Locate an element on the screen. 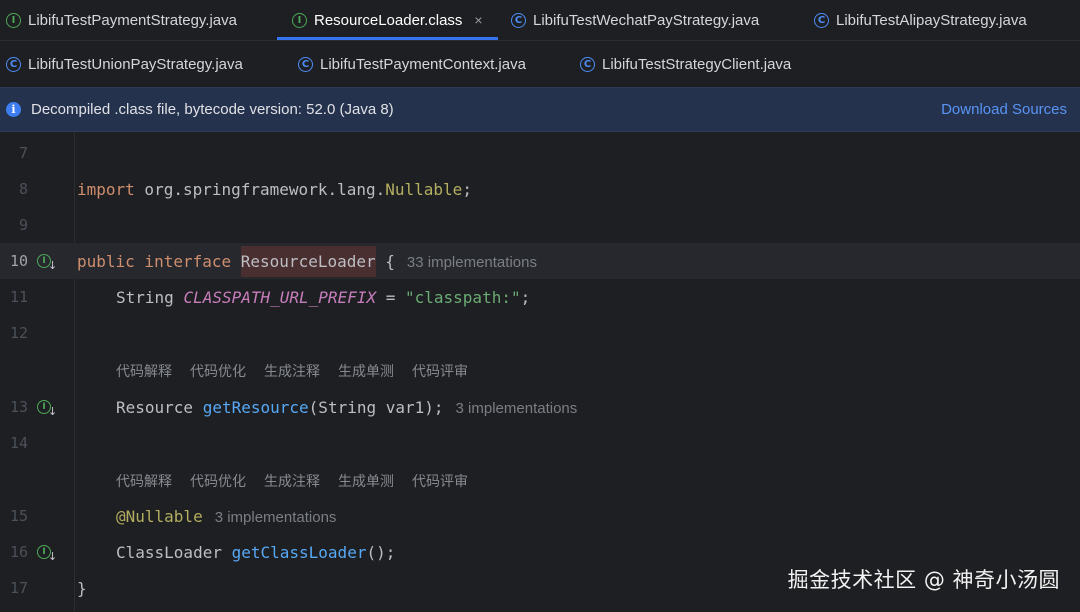  interface-name: ResourceLoader is located at coordinates (308, 261).